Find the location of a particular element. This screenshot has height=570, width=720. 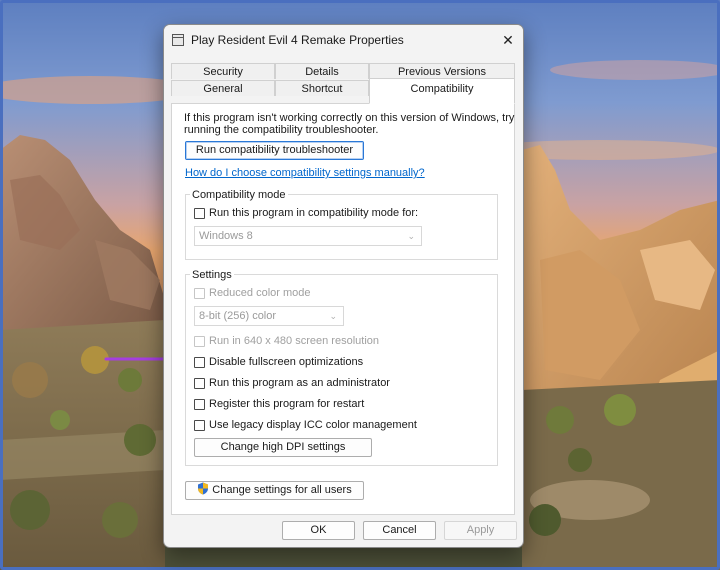

run-640-checkbox: Run in 640 x 480 screen resolution is located at coordinates (286, 341).